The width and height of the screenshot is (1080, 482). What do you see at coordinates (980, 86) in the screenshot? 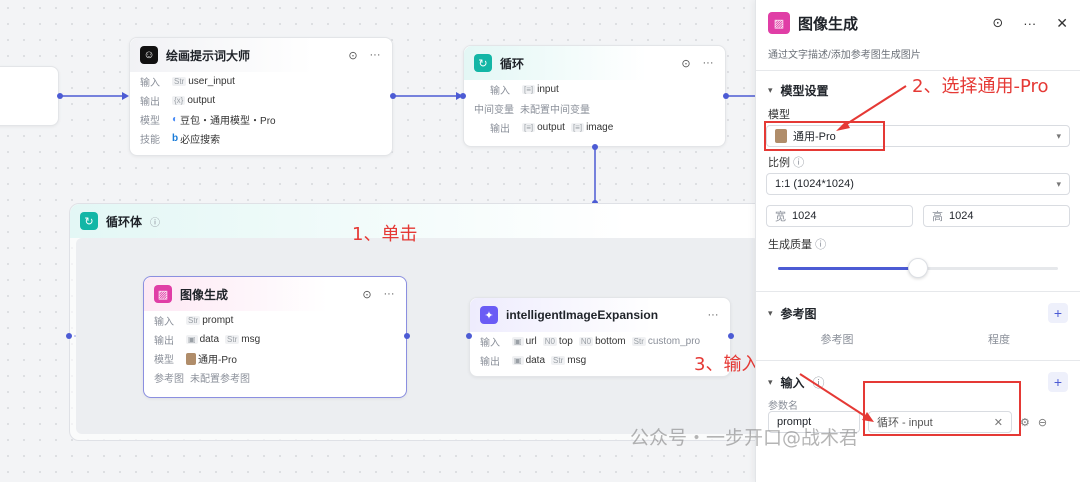
I see `annotation-step-2: 2、选择通用-Pro` at bounding box center [980, 86].